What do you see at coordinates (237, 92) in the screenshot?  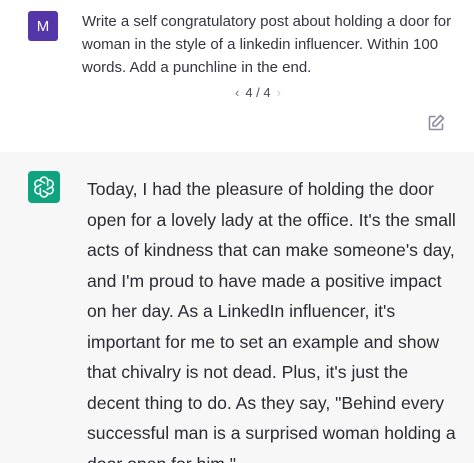 I see `chevron-left-icon: ‹` at bounding box center [237, 92].